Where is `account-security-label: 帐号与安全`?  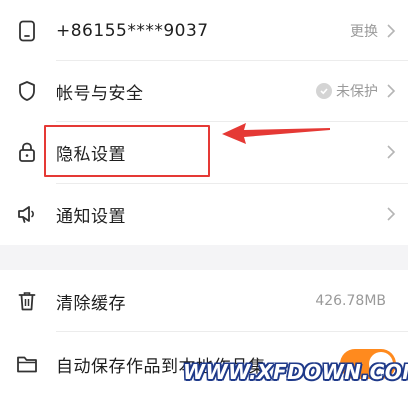 account-security-label: 帐号与安全 is located at coordinates (100, 93).